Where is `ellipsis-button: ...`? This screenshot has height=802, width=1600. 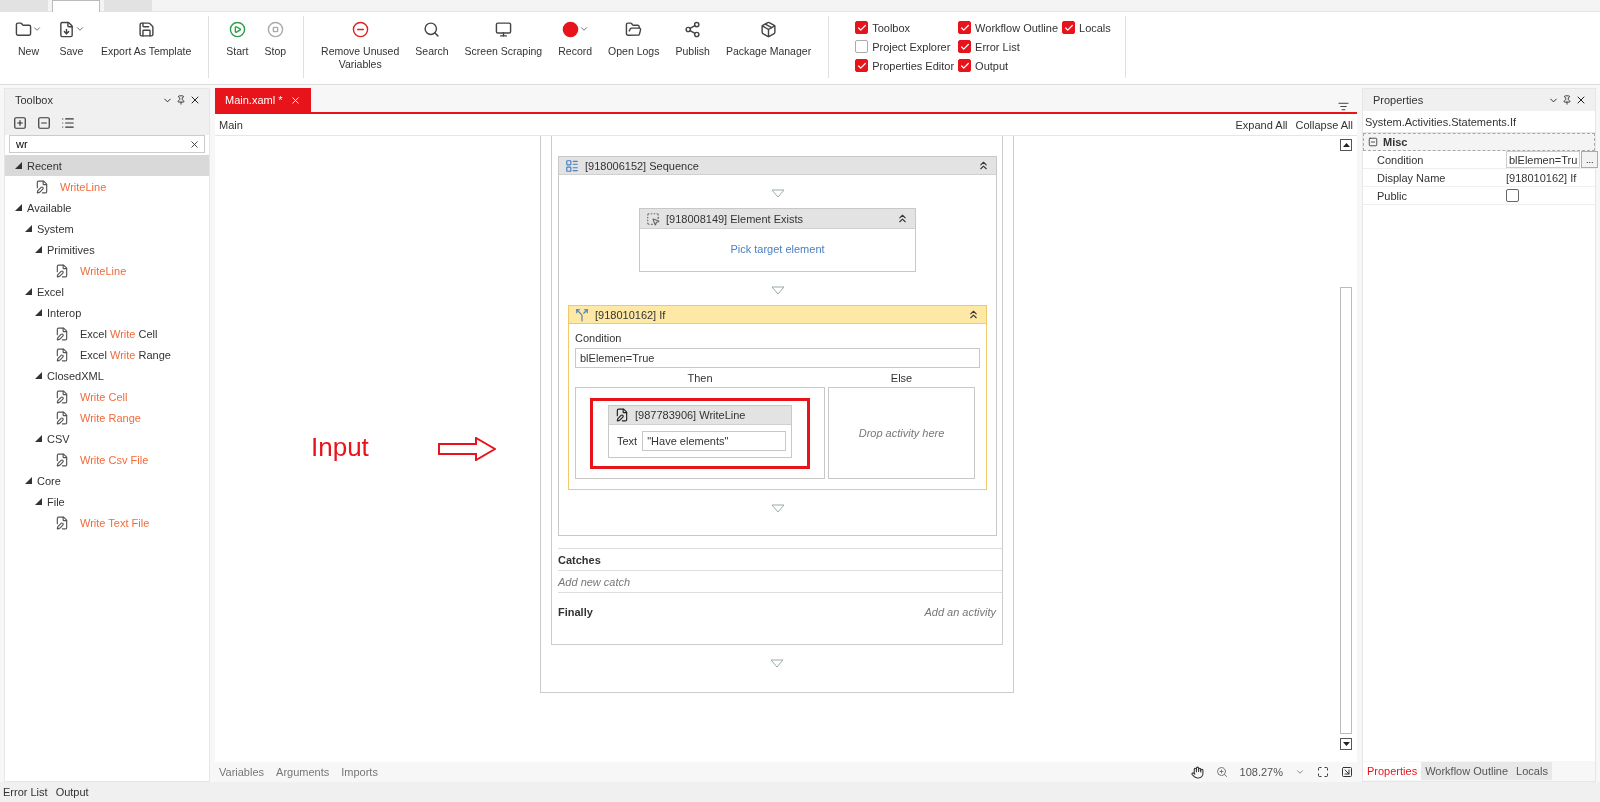 ellipsis-button: ... is located at coordinates (1590, 159).